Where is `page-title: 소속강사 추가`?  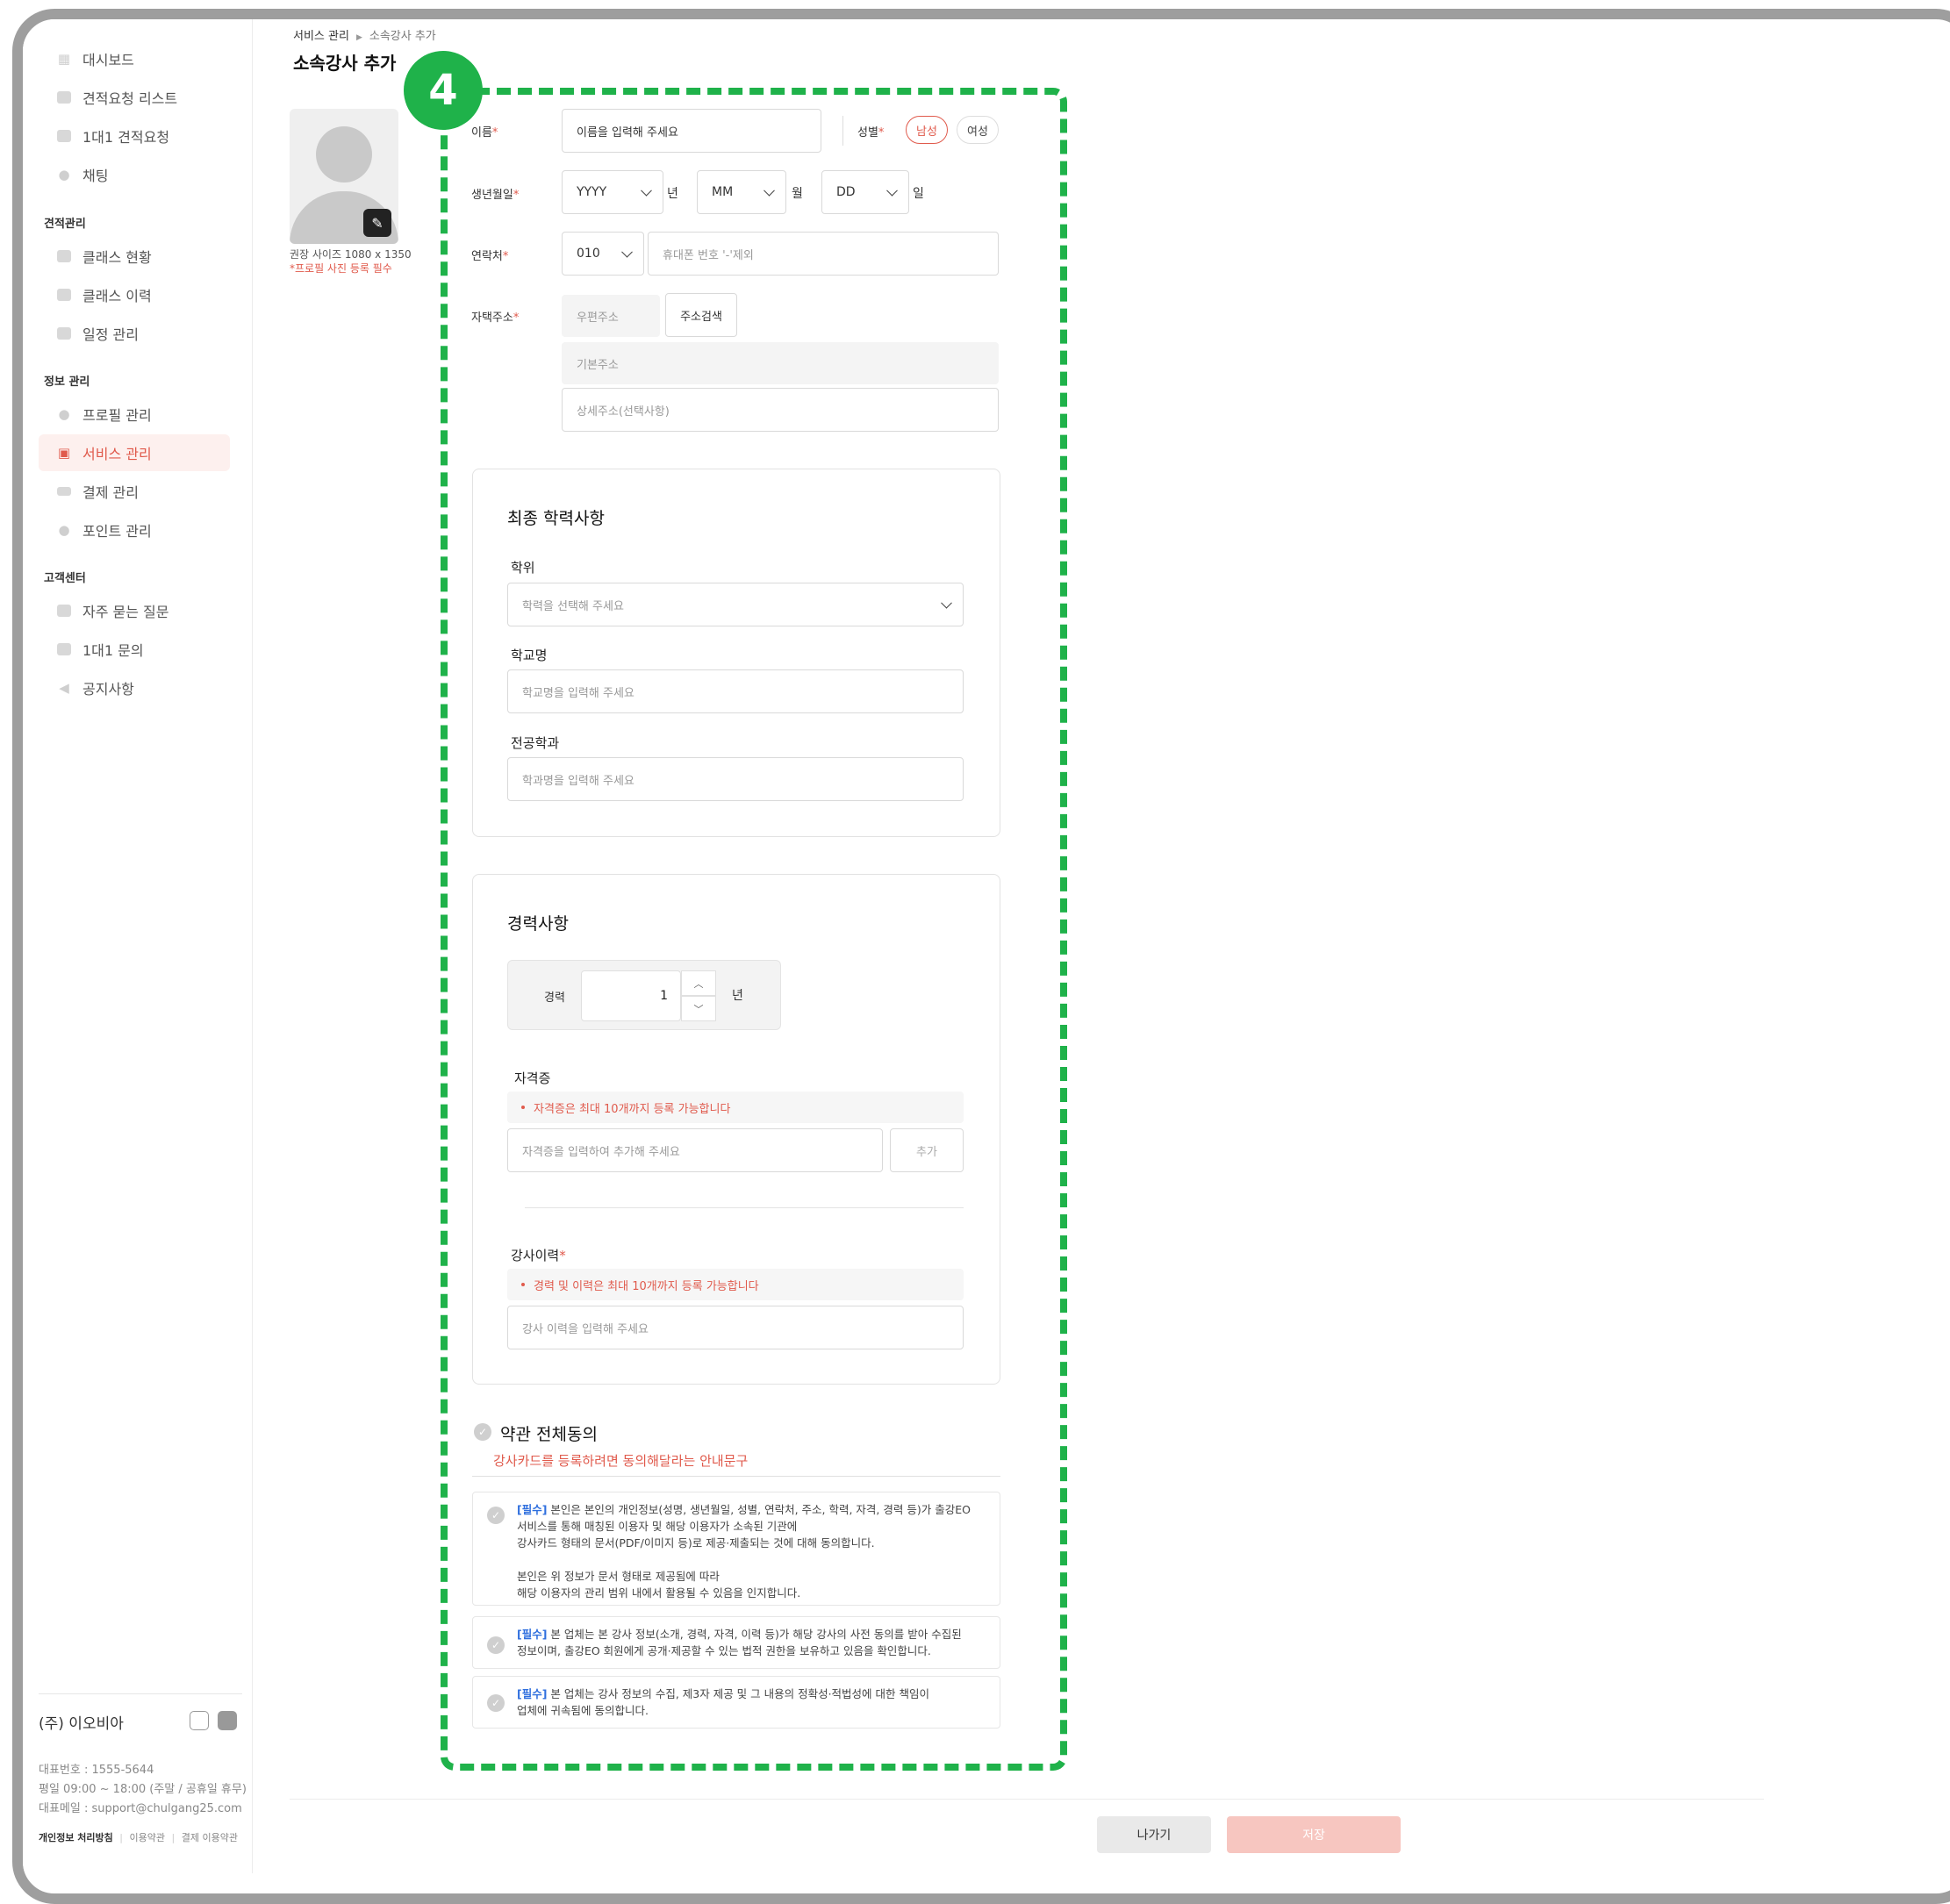 page-title: 소속강사 추가 is located at coordinates (345, 64).